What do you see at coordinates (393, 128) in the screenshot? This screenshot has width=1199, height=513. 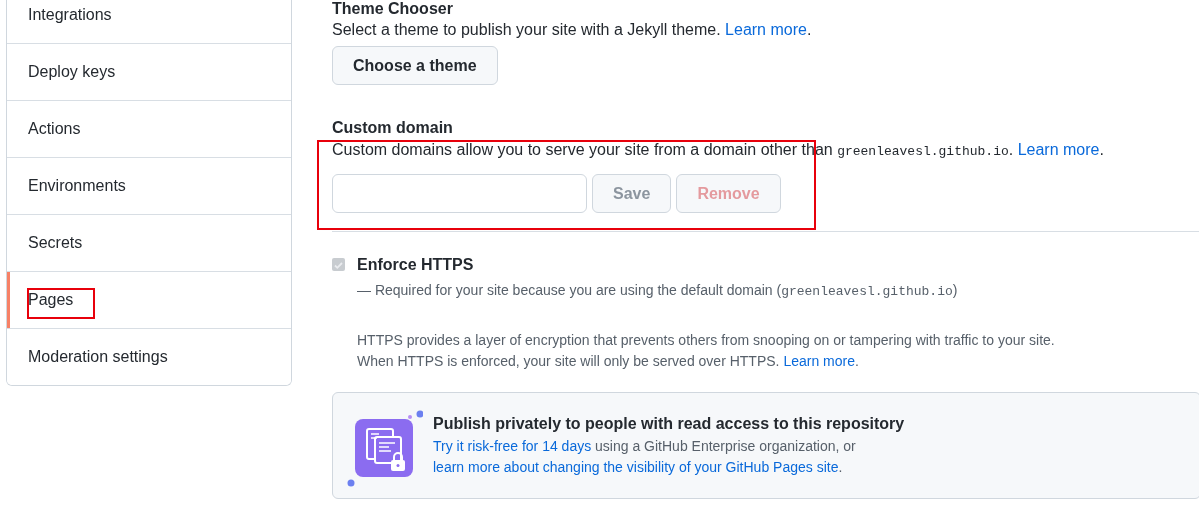 I see `section-heading: Custom domain` at bounding box center [393, 128].